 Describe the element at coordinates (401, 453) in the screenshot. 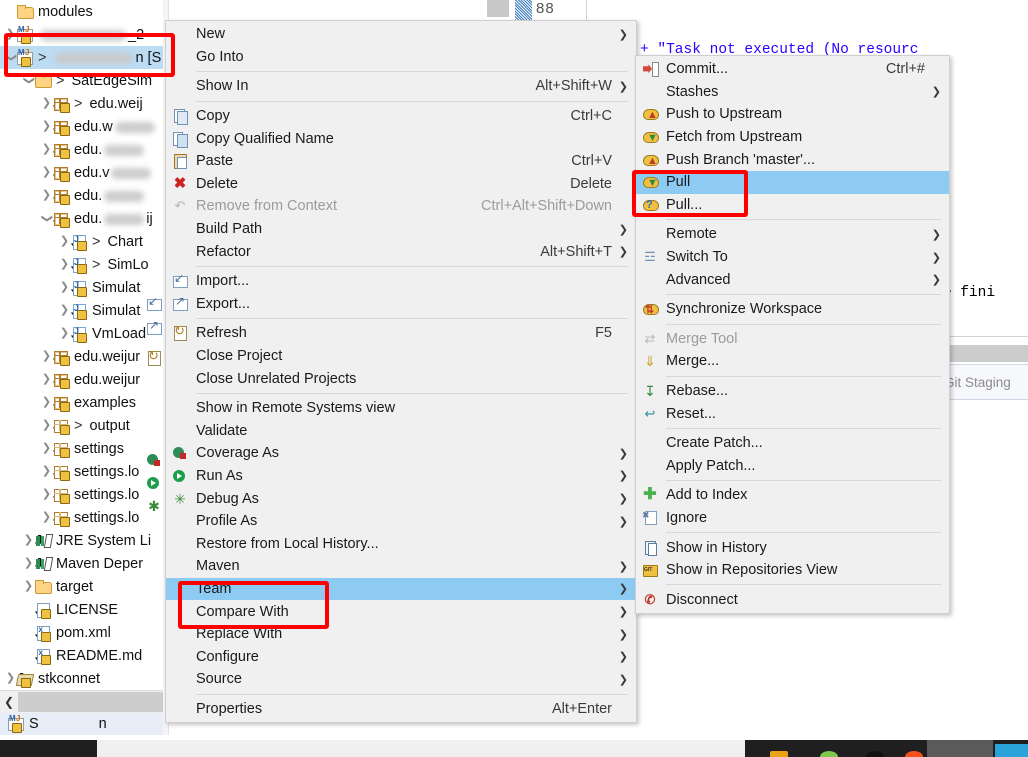

I see `menu-item-coverage-as: Coverage As ❯` at that location.